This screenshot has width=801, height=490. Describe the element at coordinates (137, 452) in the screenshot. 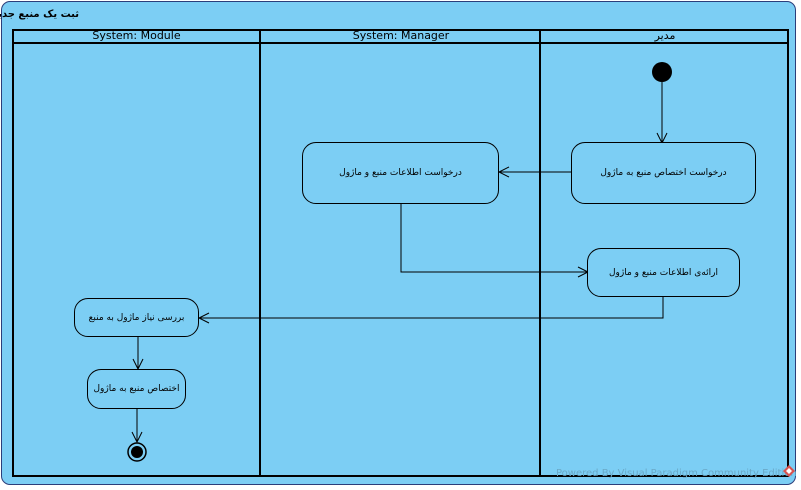

I see `final-node-core` at that location.